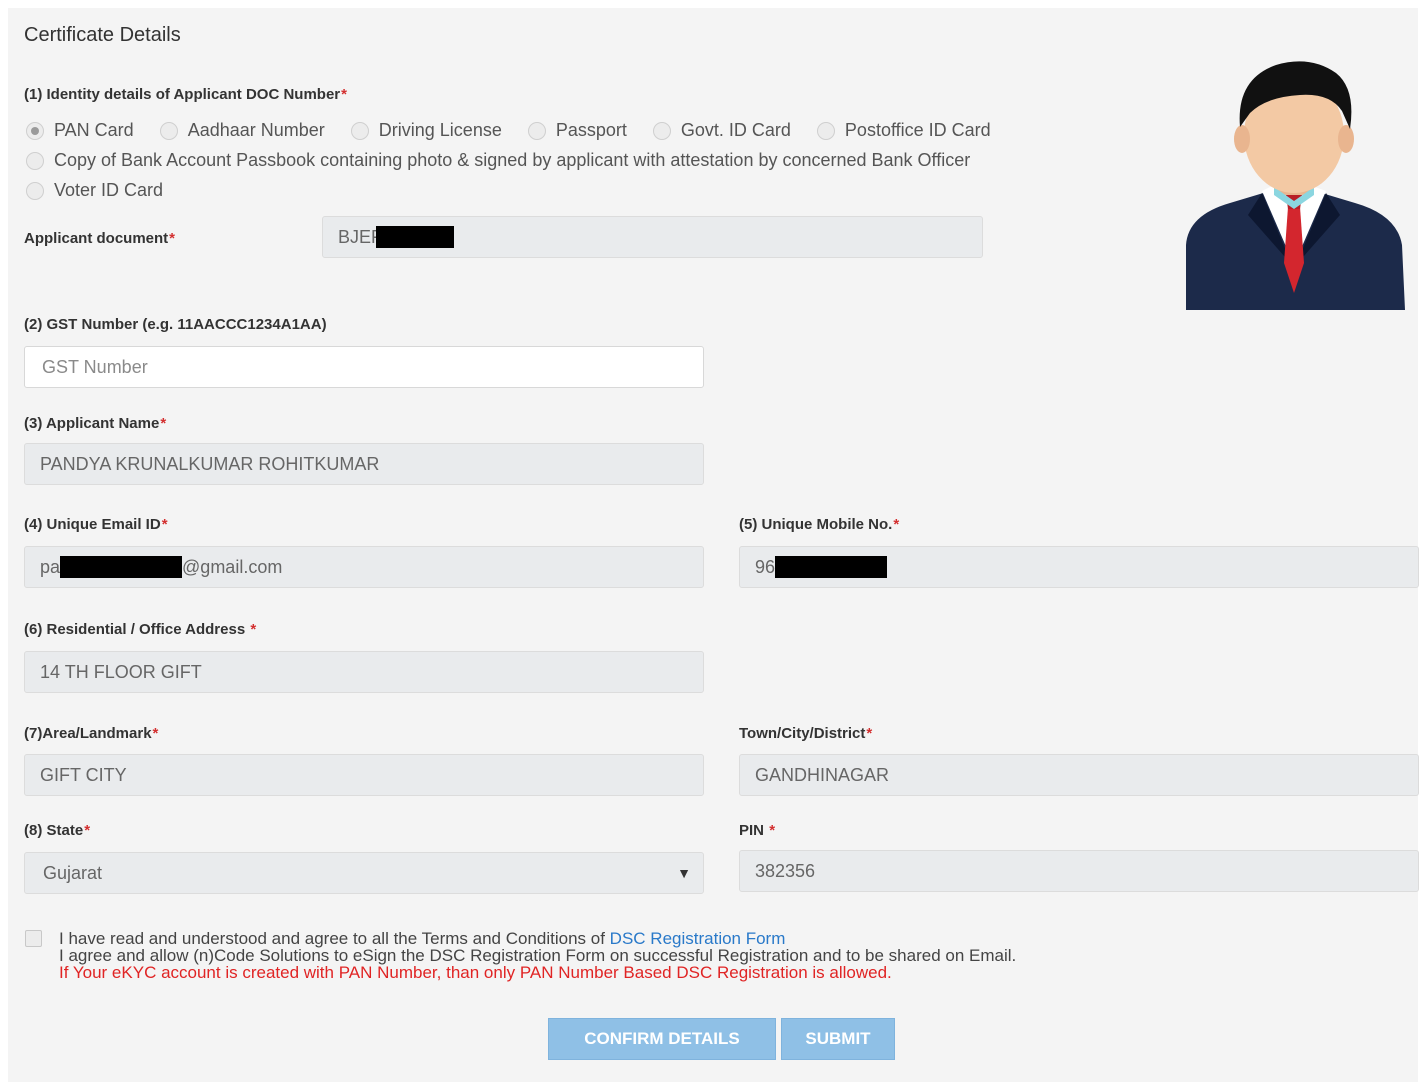 Image resolution: width=1424 pixels, height=1086 pixels. What do you see at coordinates (819, 524) in the screenshot?
I see `mobile-label: (5) Unique Mobile No.*` at bounding box center [819, 524].